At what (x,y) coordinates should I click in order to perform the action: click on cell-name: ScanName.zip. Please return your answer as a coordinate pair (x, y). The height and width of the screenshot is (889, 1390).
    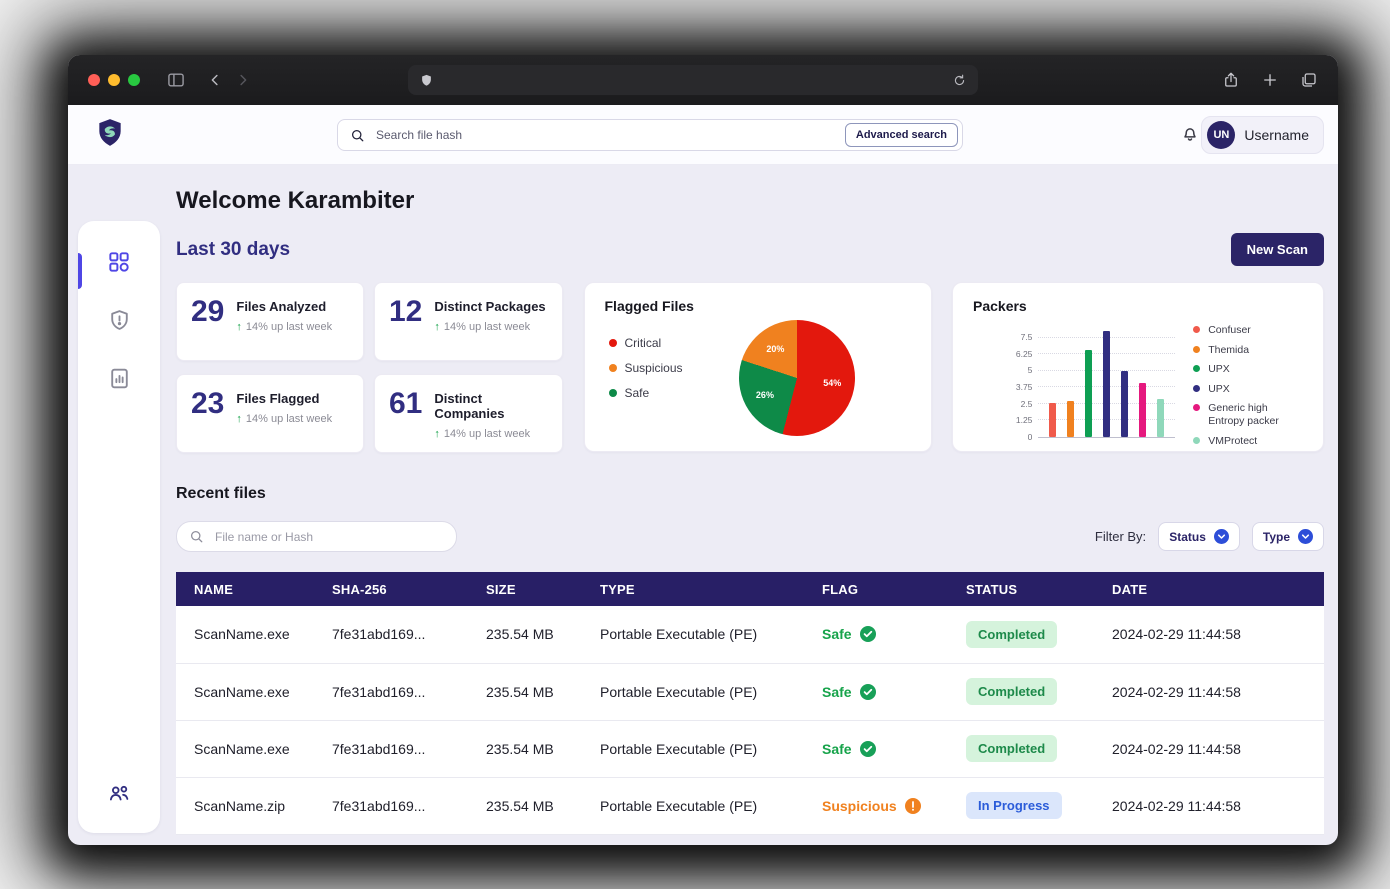
    Looking at the image, I should click on (254, 806).